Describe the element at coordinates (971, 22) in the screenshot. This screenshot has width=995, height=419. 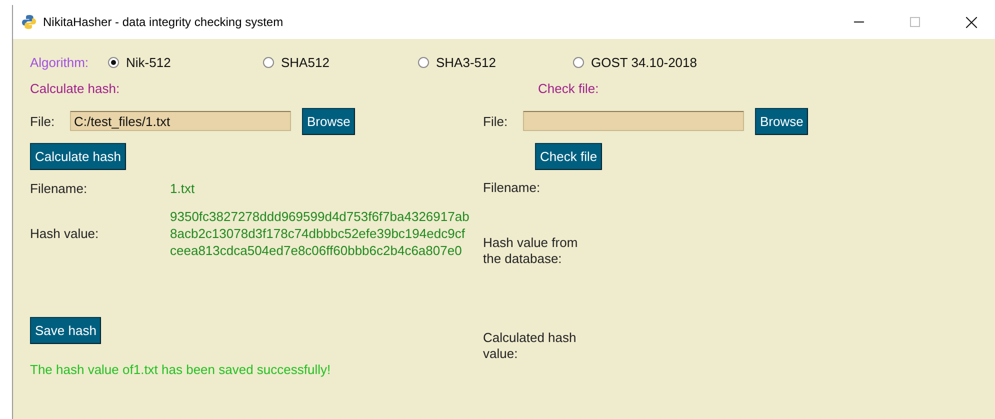
I see `close-icon` at that location.